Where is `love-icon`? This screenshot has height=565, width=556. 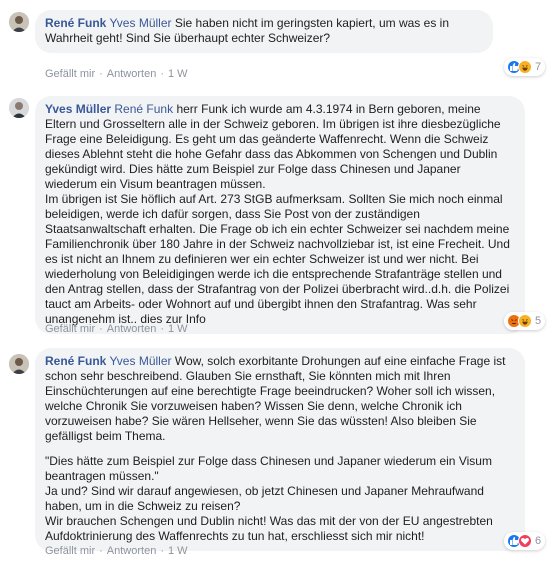
love-icon is located at coordinates (525, 541).